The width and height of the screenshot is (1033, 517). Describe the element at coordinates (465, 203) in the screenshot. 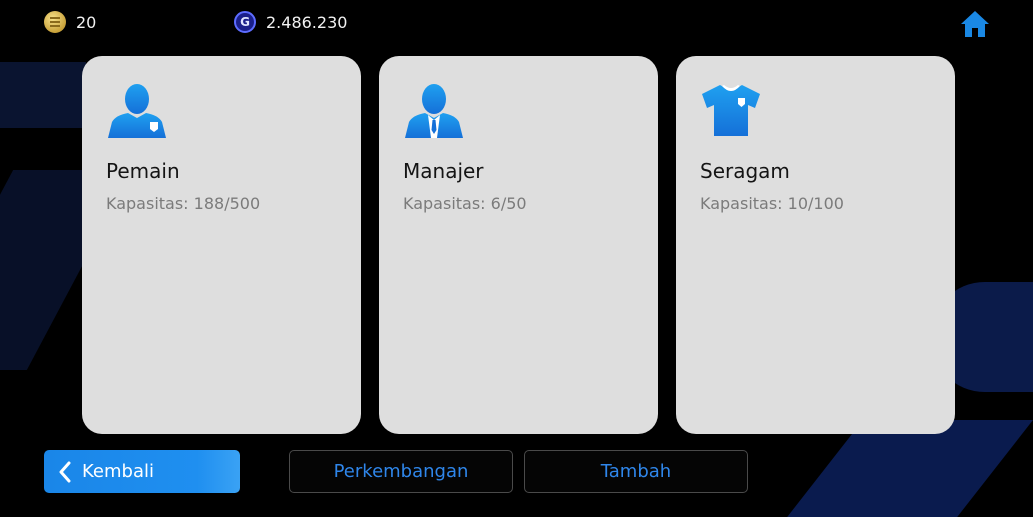

I see `card-capacity: Kapasitas: 6/50` at that location.